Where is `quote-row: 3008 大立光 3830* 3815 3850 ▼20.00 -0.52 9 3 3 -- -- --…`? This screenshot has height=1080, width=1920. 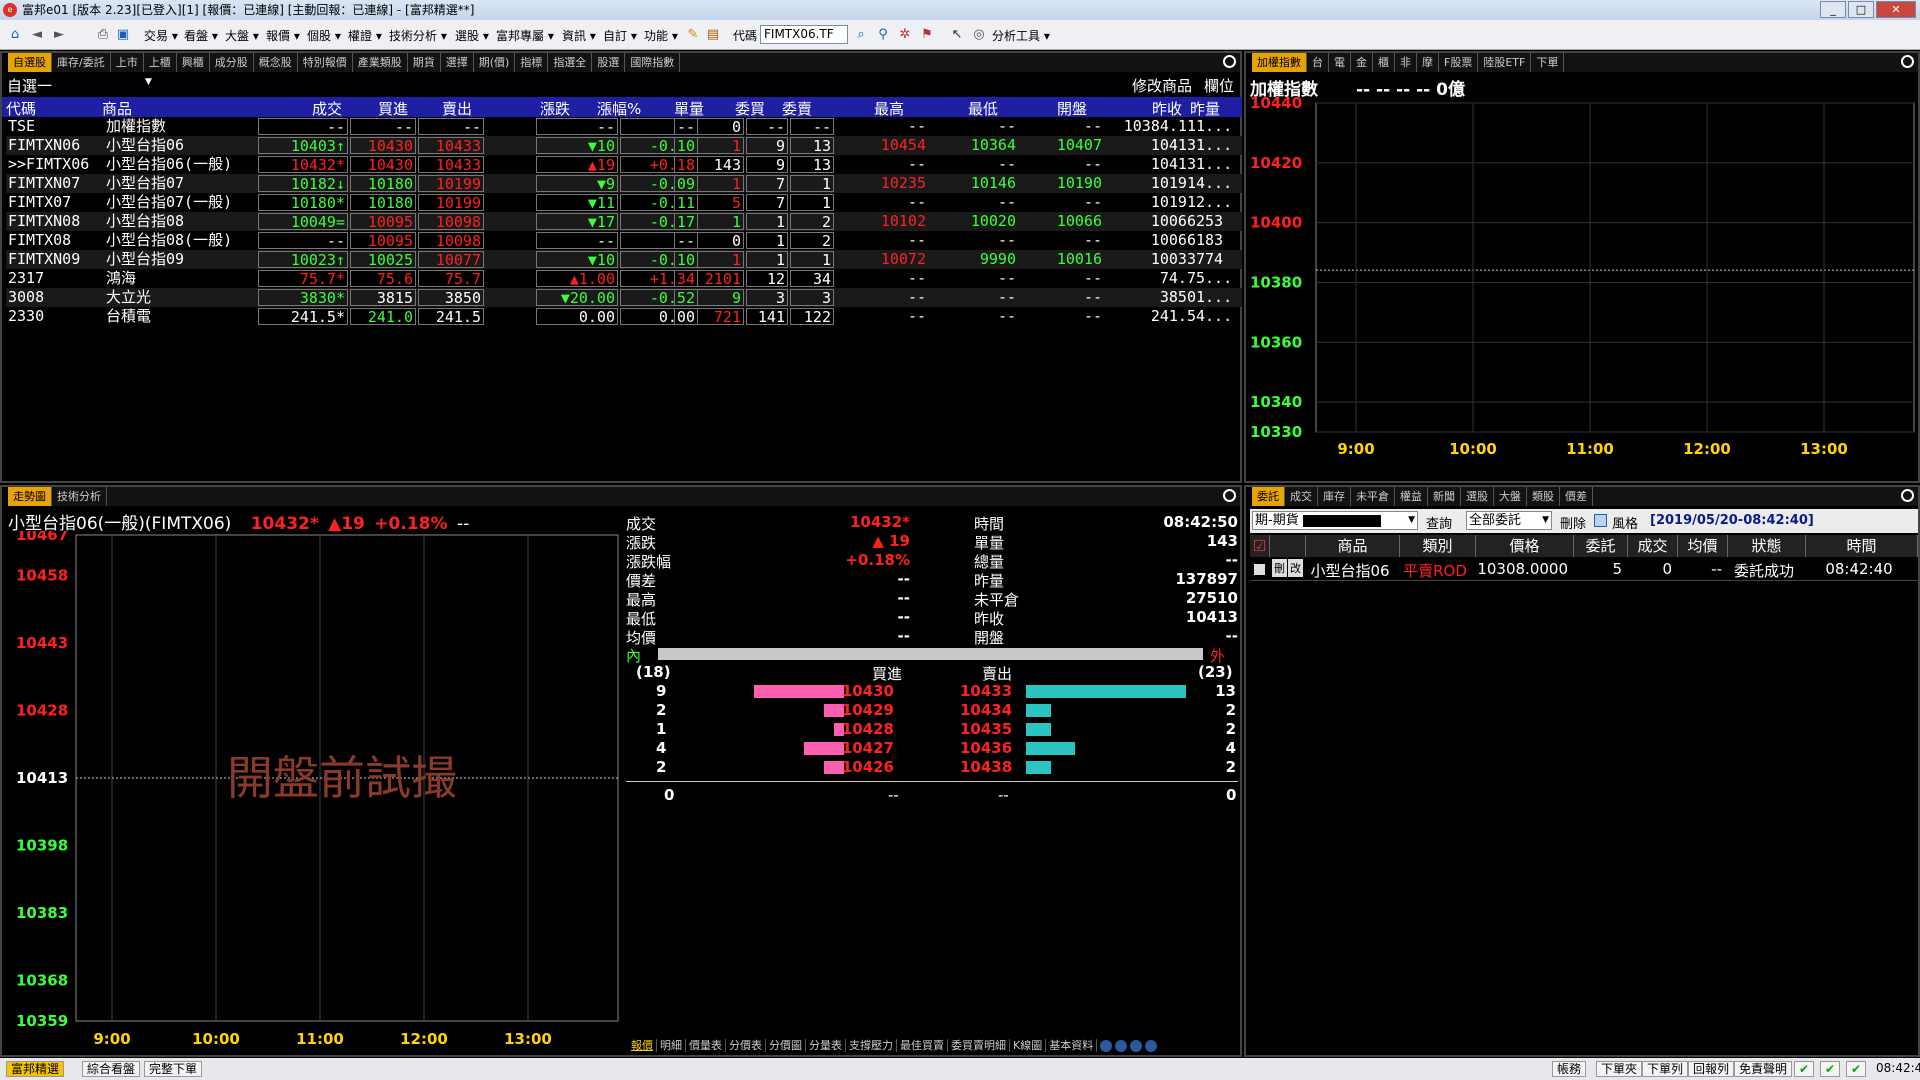
quote-row: 3008 大立光 3830* 3815 3850 ▼20.00 -0.52 9 3 3 -- -- --… is located at coordinates (624, 297).